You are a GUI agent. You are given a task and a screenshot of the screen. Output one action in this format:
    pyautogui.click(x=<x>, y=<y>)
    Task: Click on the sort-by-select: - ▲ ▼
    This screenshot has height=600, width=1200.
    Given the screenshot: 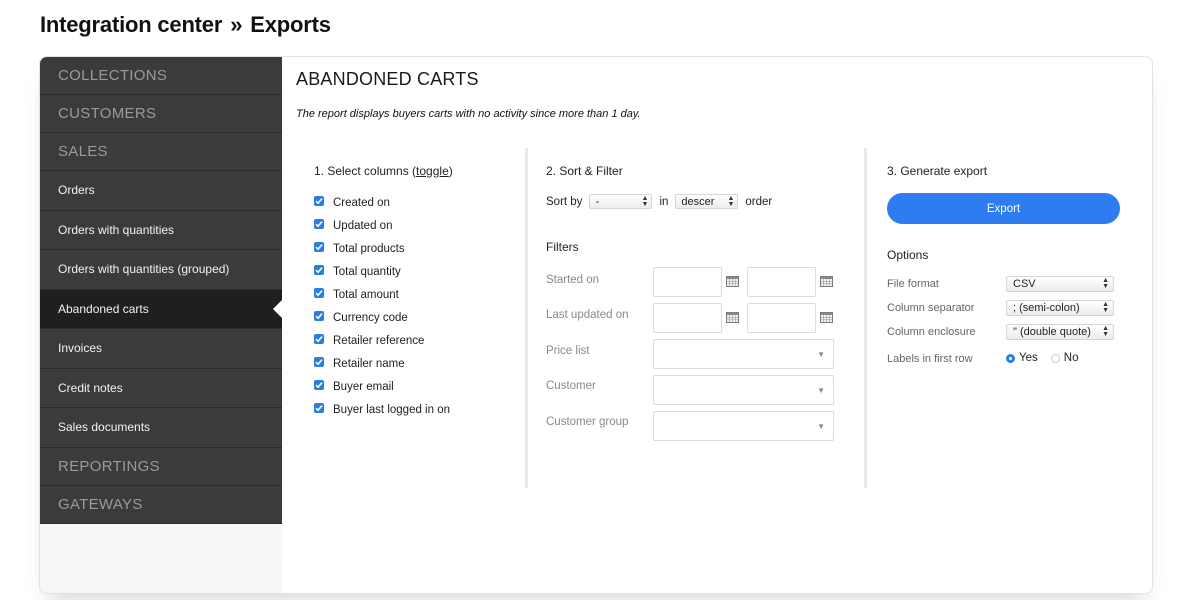 What is the action you would take?
    pyautogui.click(x=621, y=201)
    